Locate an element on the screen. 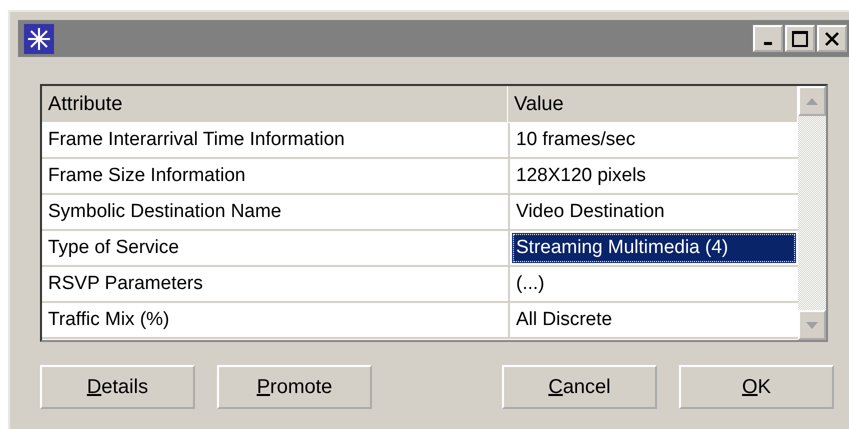 The height and width of the screenshot is (429, 849). minimize-icon is located at coordinates (768, 43).